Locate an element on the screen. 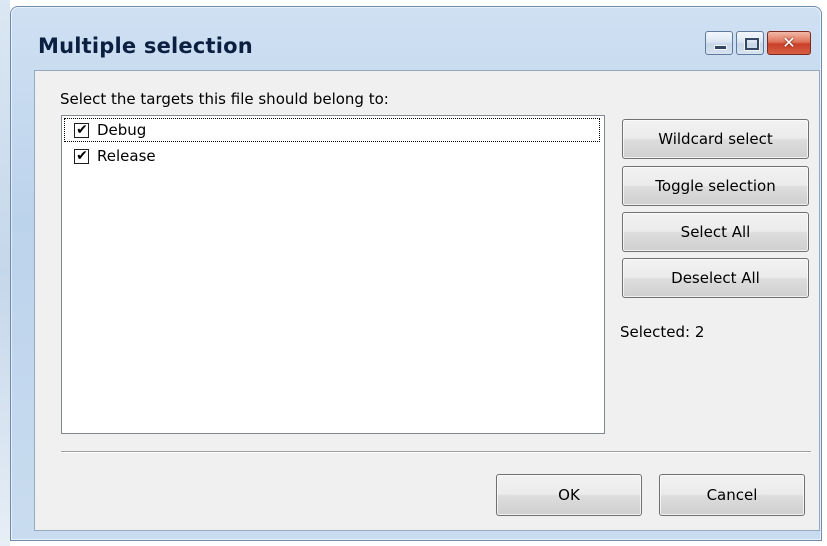  close-icon: ✕ is located at coordinates (789, 42).